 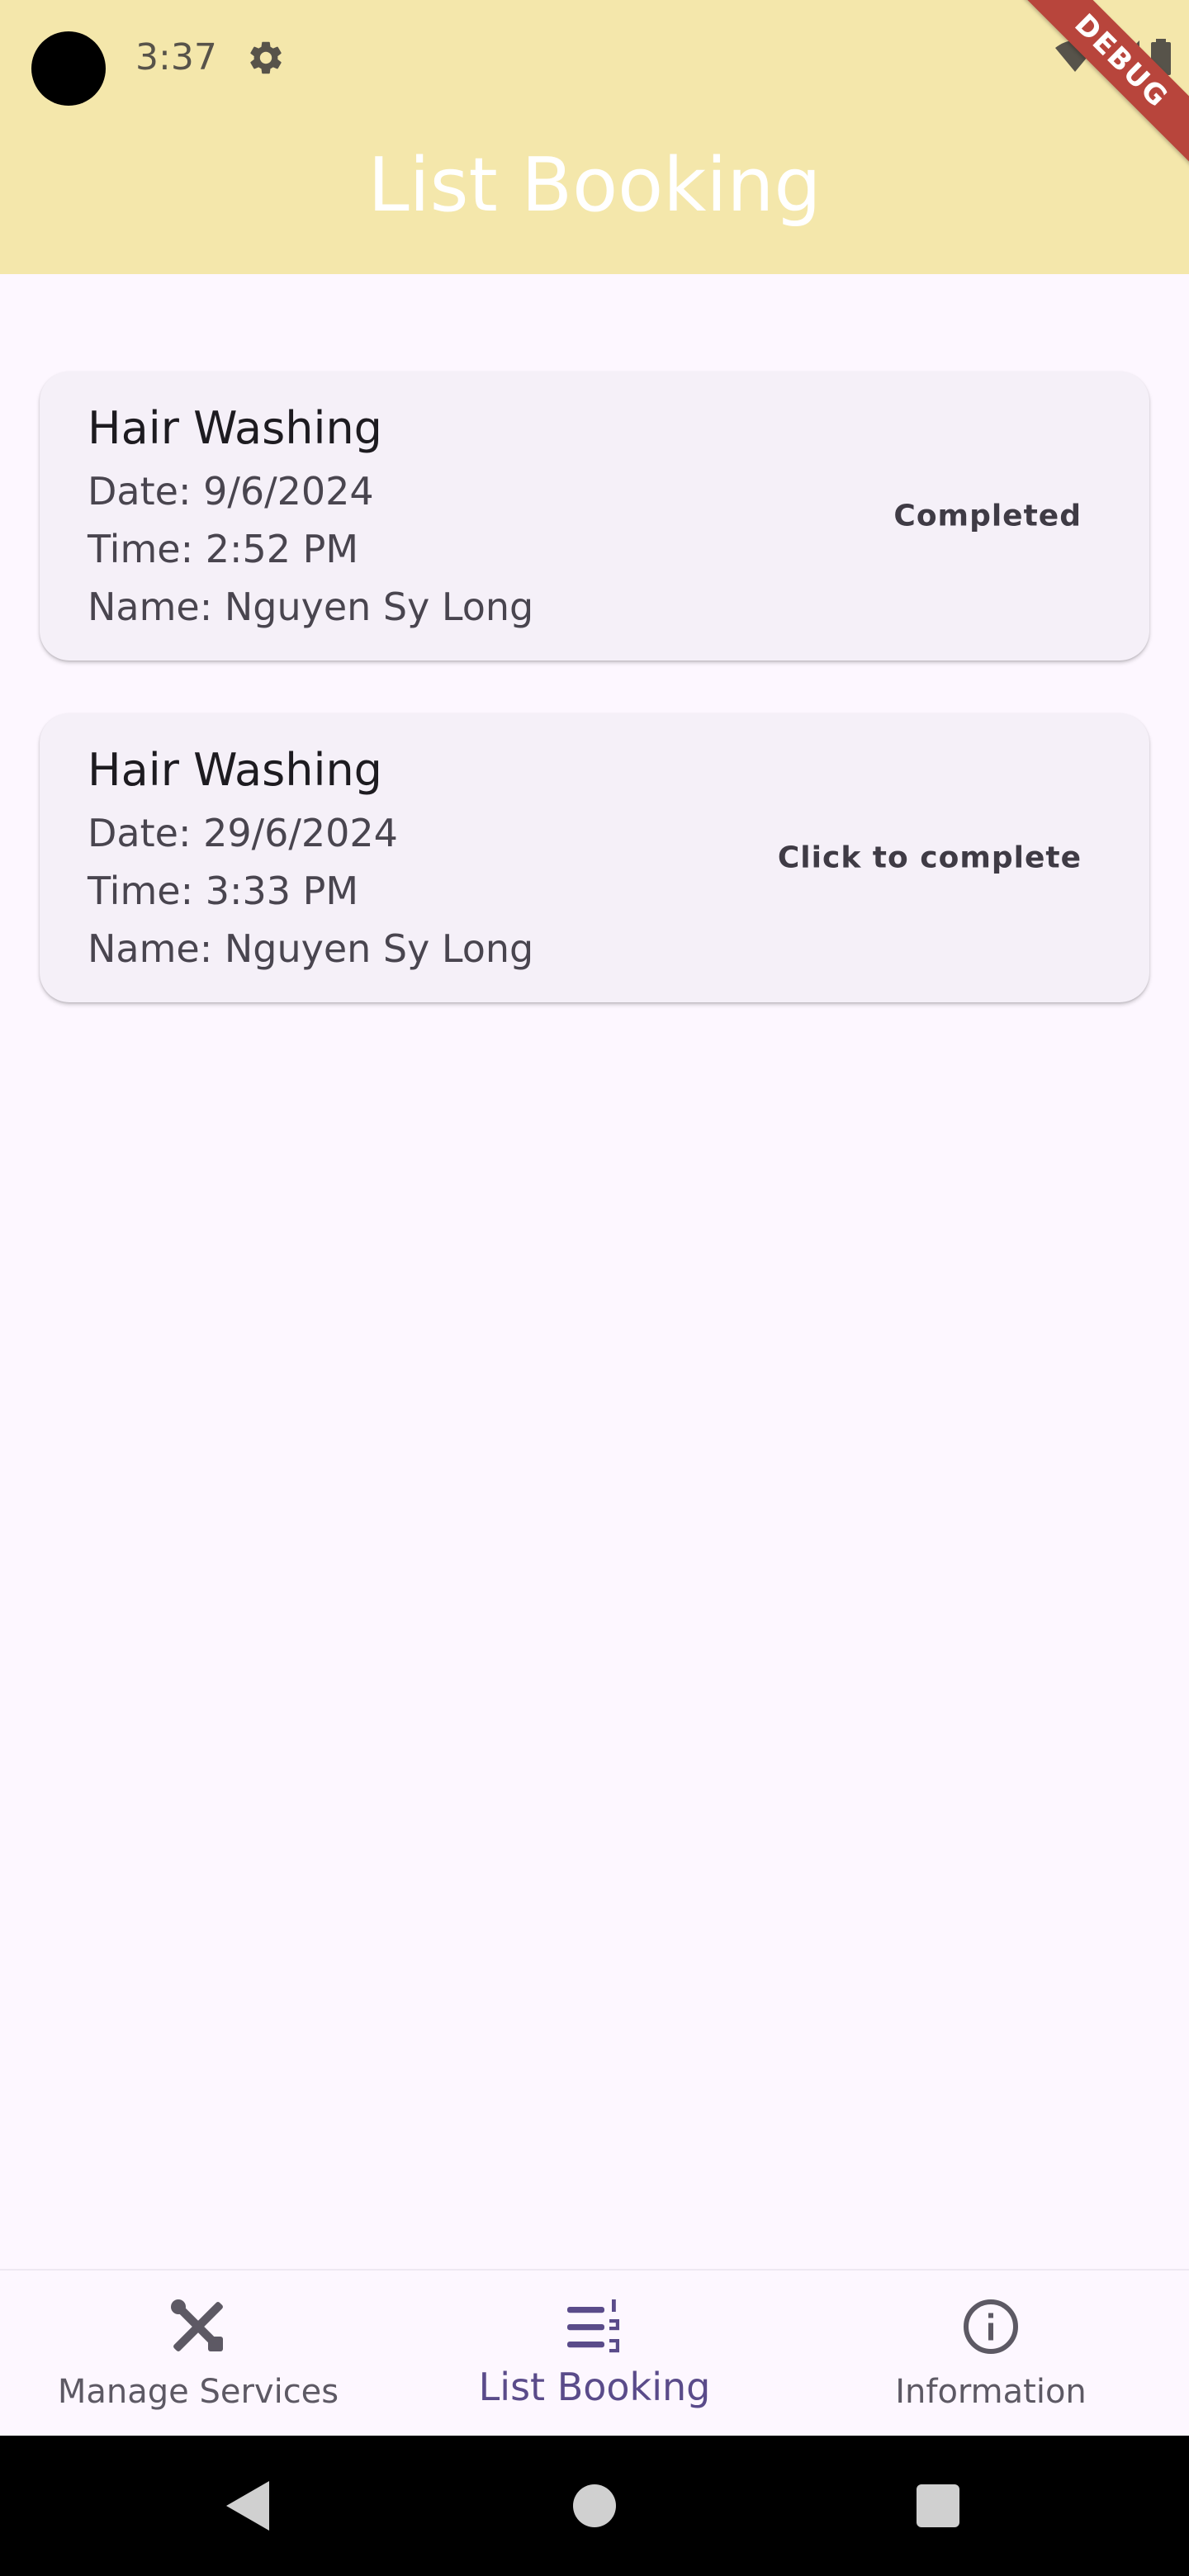 I want to click on completed-status-button: Completed, so click(x=987, y=516).